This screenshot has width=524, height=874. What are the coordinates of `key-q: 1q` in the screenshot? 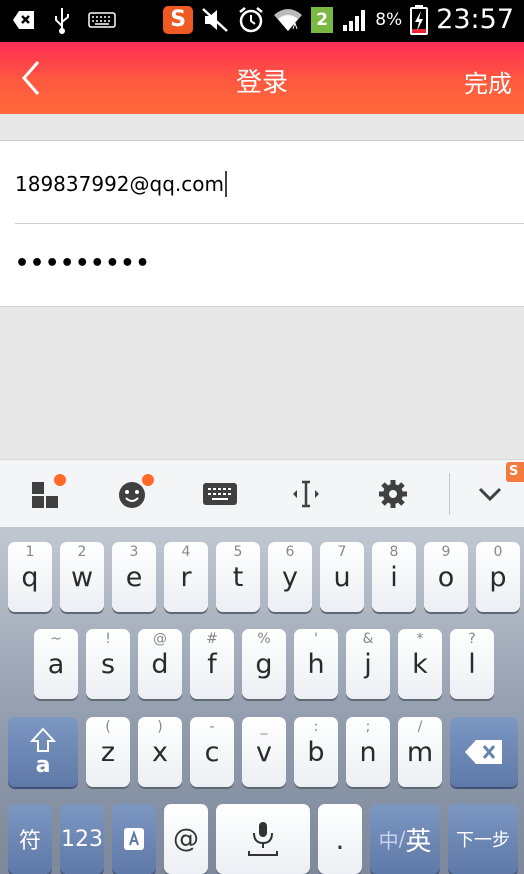 It's located at (30, 577).